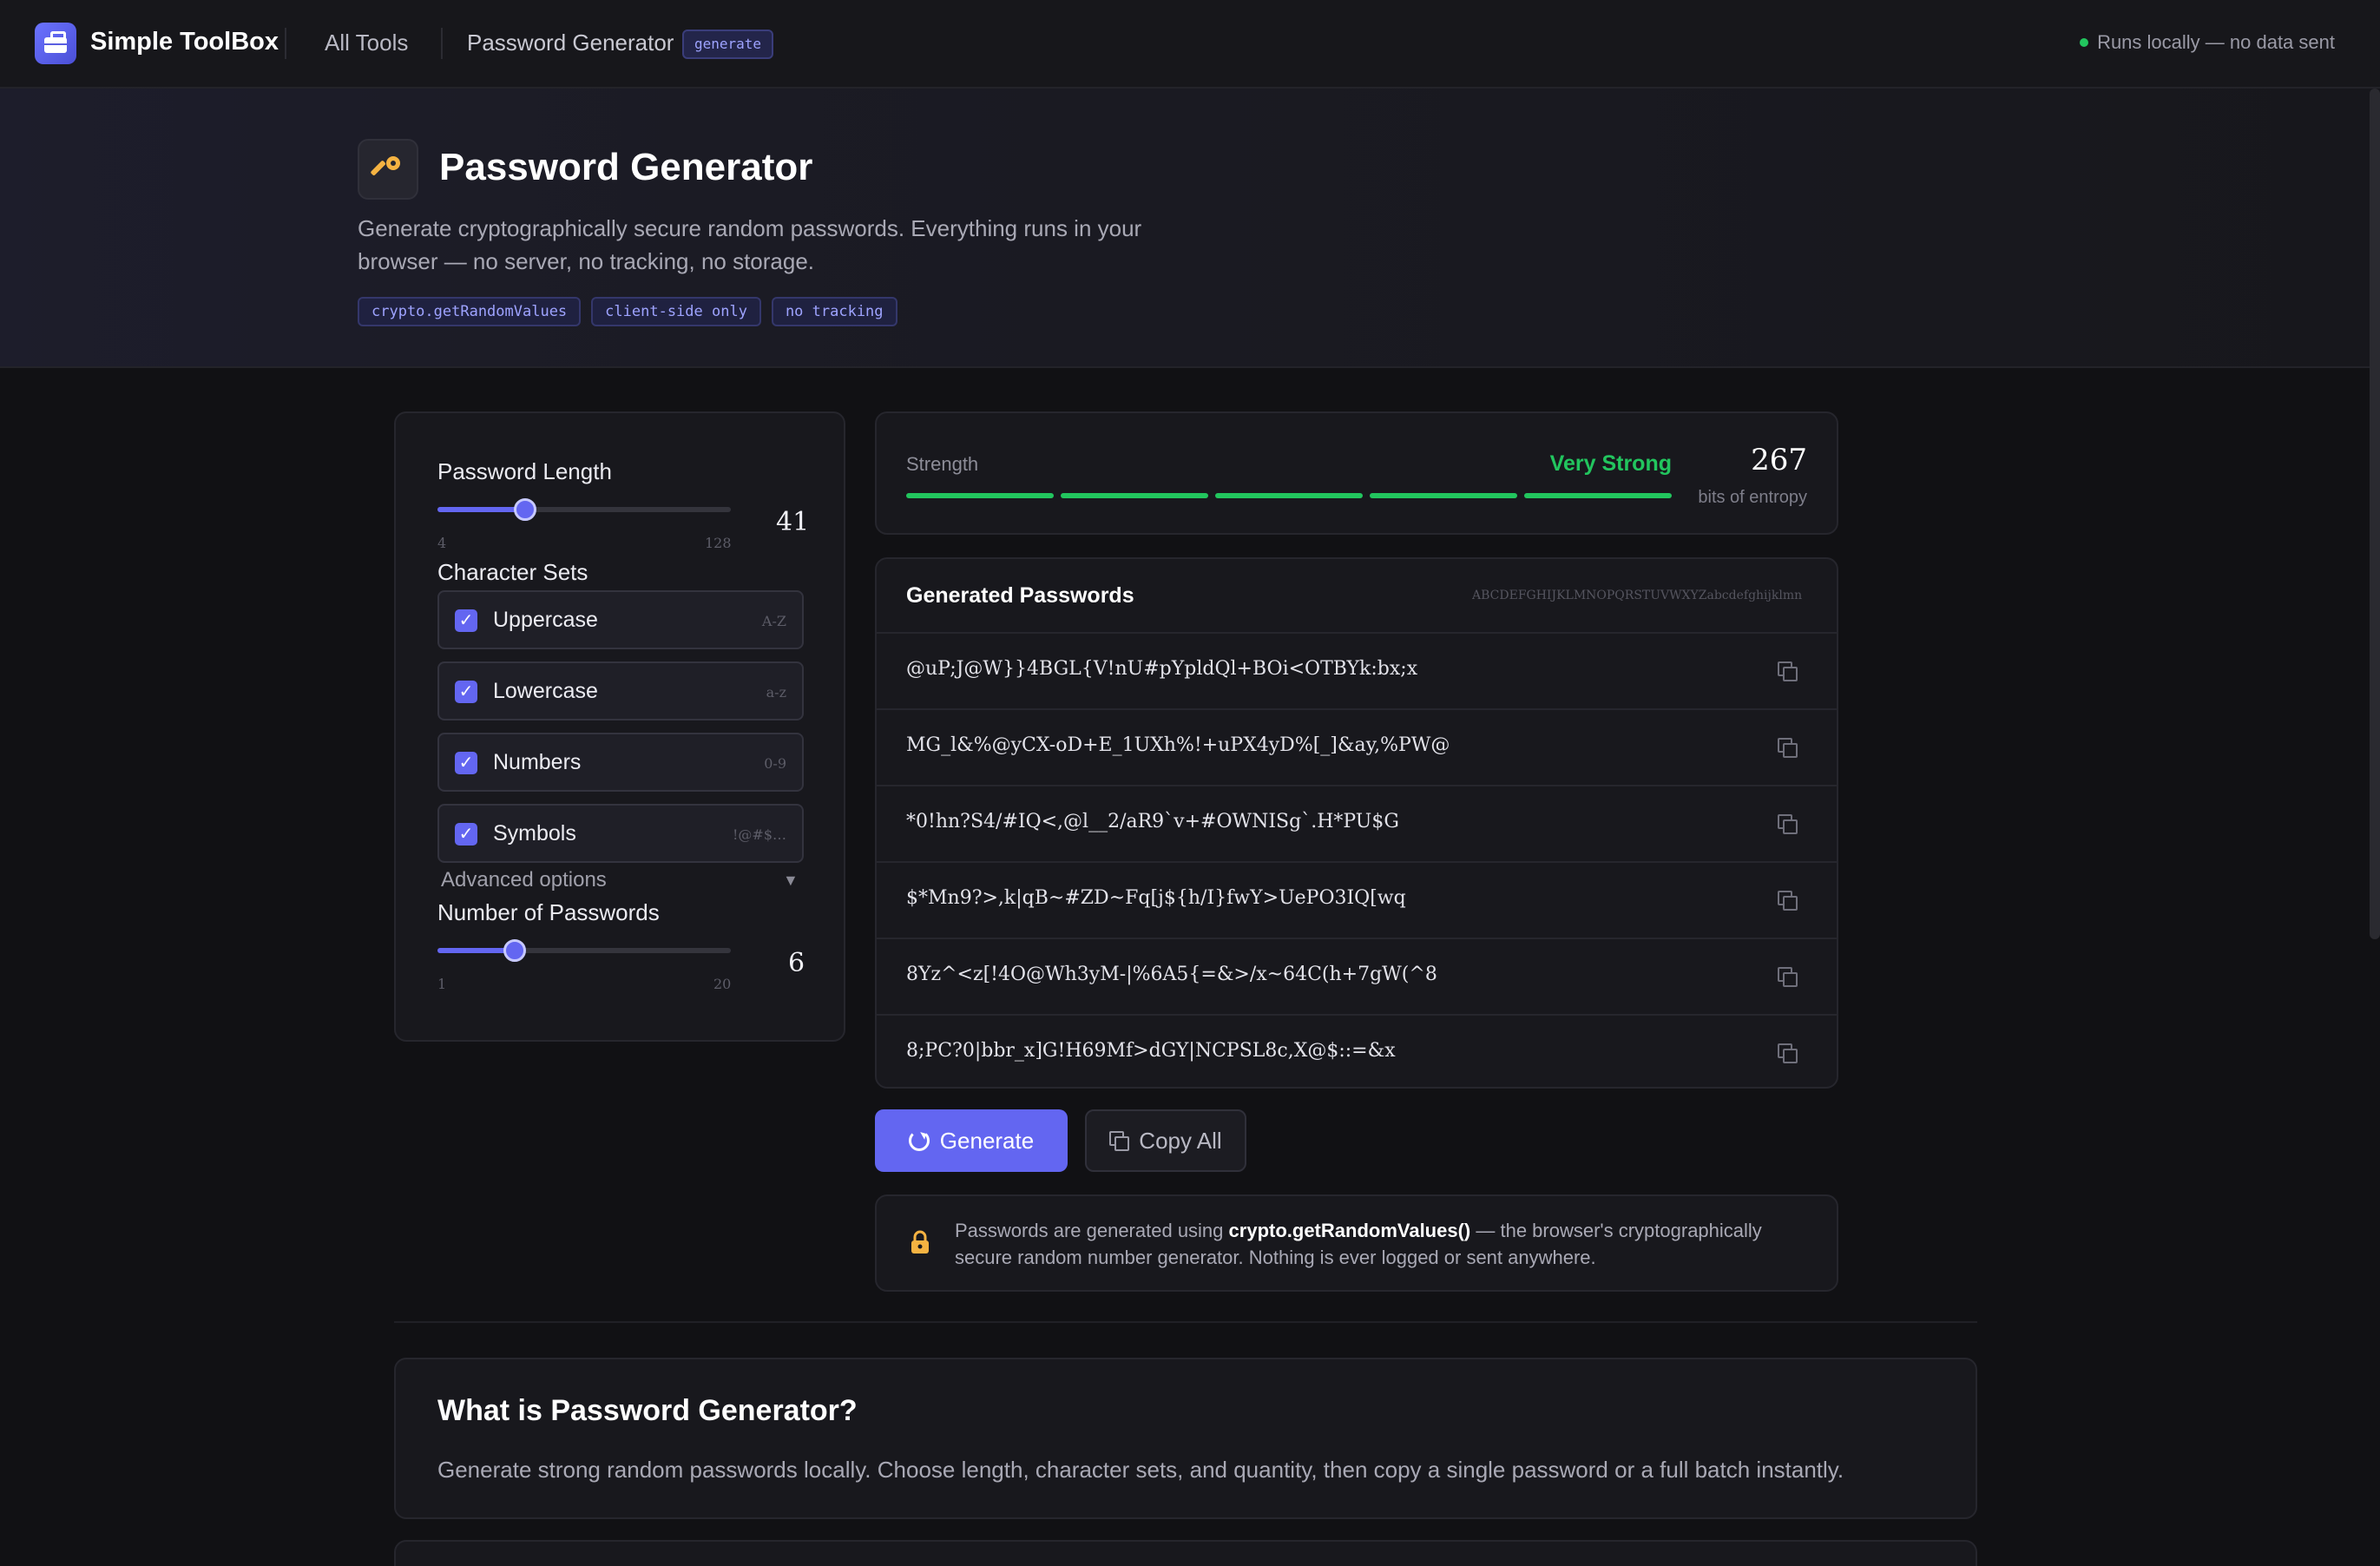 This screenshot has width=2380, height=1566. I want to click on charset-name: Numbers, so click(537, 762).